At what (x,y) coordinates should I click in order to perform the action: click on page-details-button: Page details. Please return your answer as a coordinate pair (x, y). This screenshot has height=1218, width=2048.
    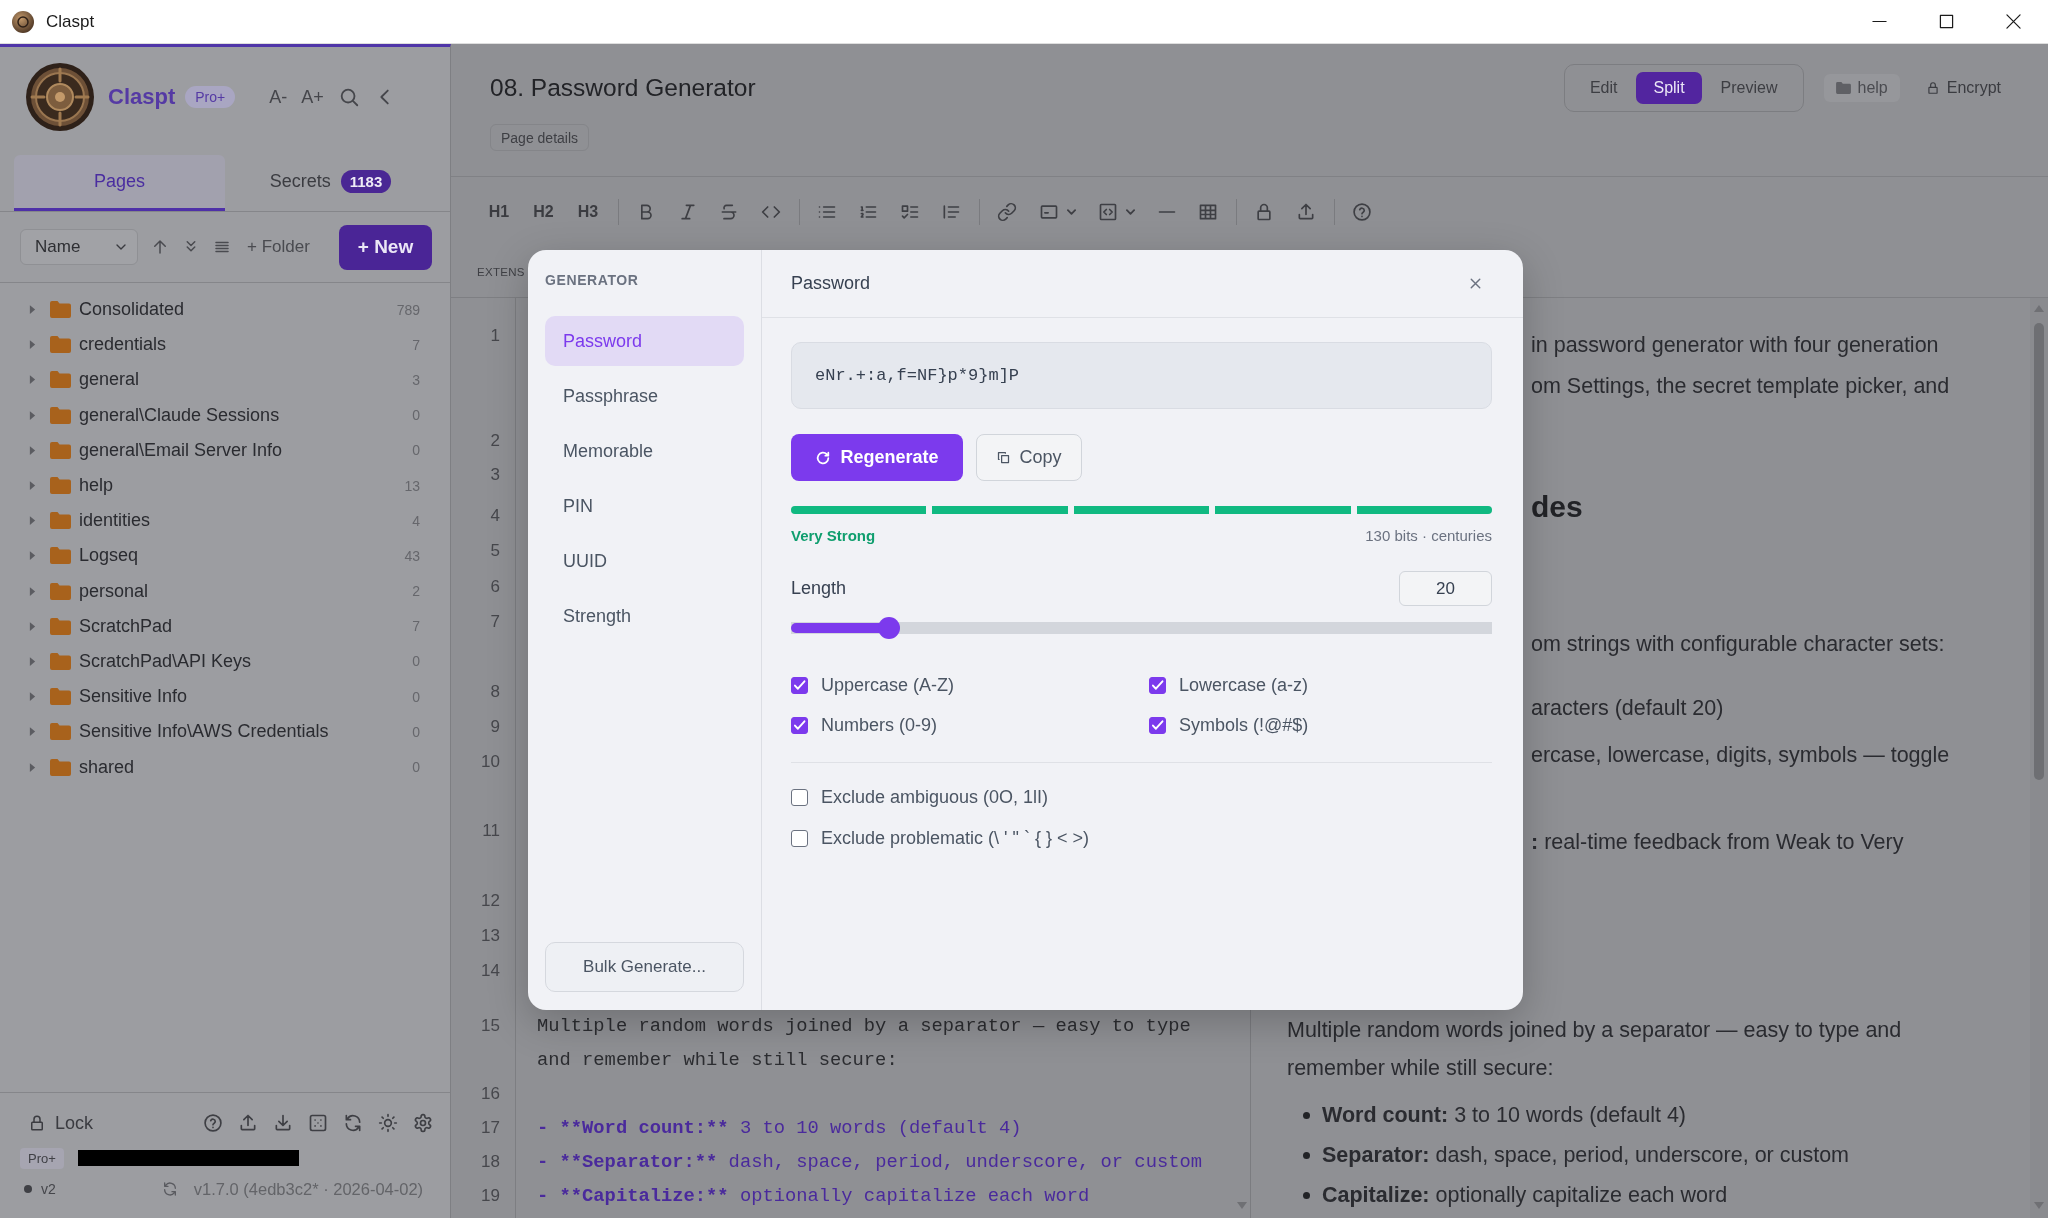
    Looking at the image, I should click on (540, 137).